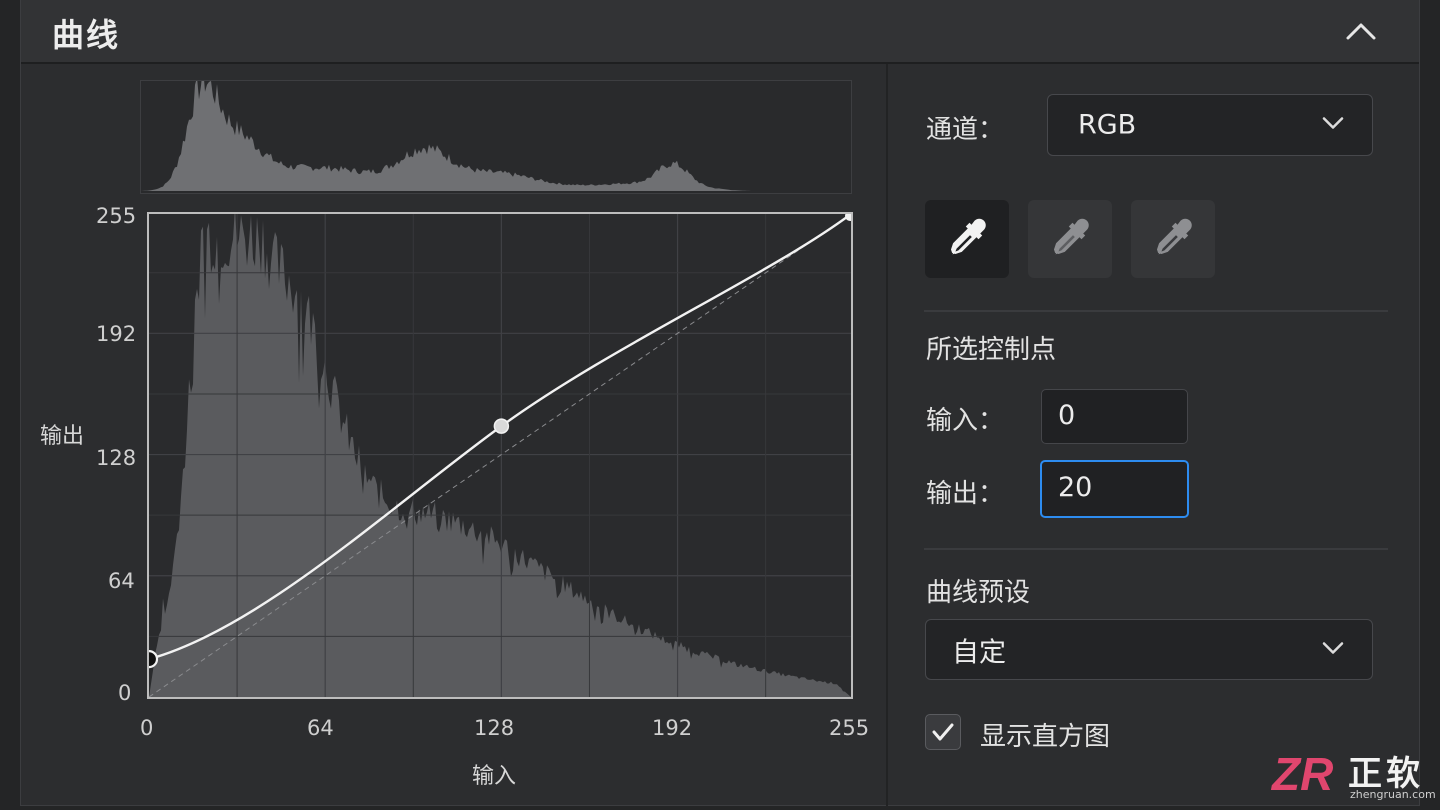 The image size is (1440, 810). Describe the element at coordinates (965, 421) in the screenshot. I see `input-label: 输入：` at that location.